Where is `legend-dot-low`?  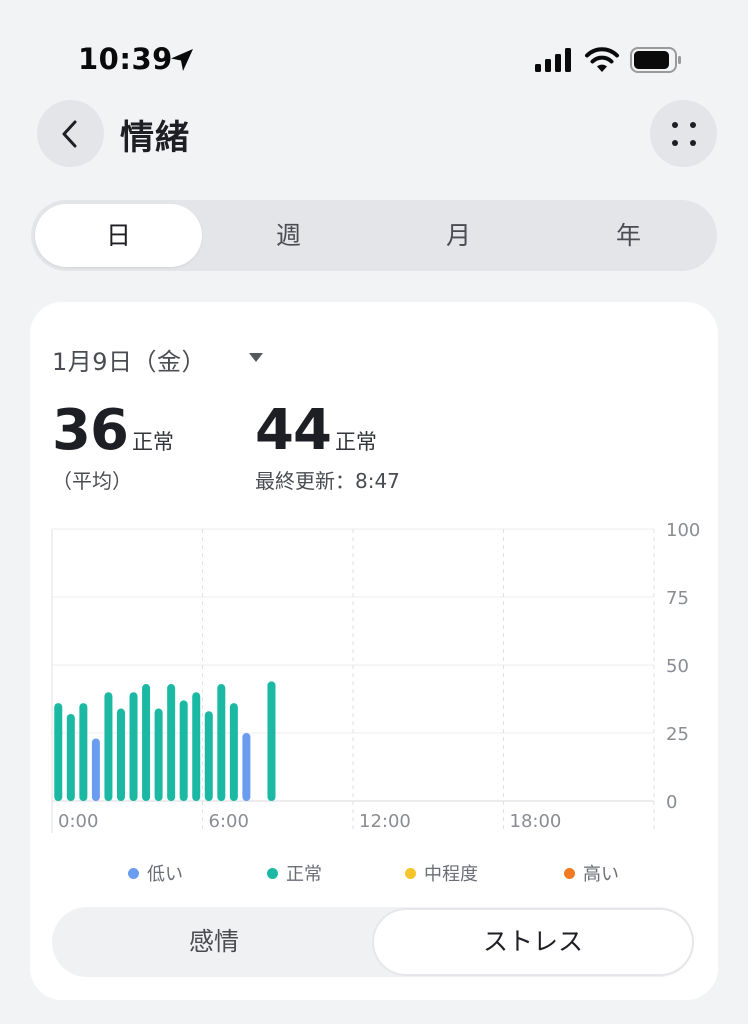
legend-dot-low is located at coordinates (133, 873).